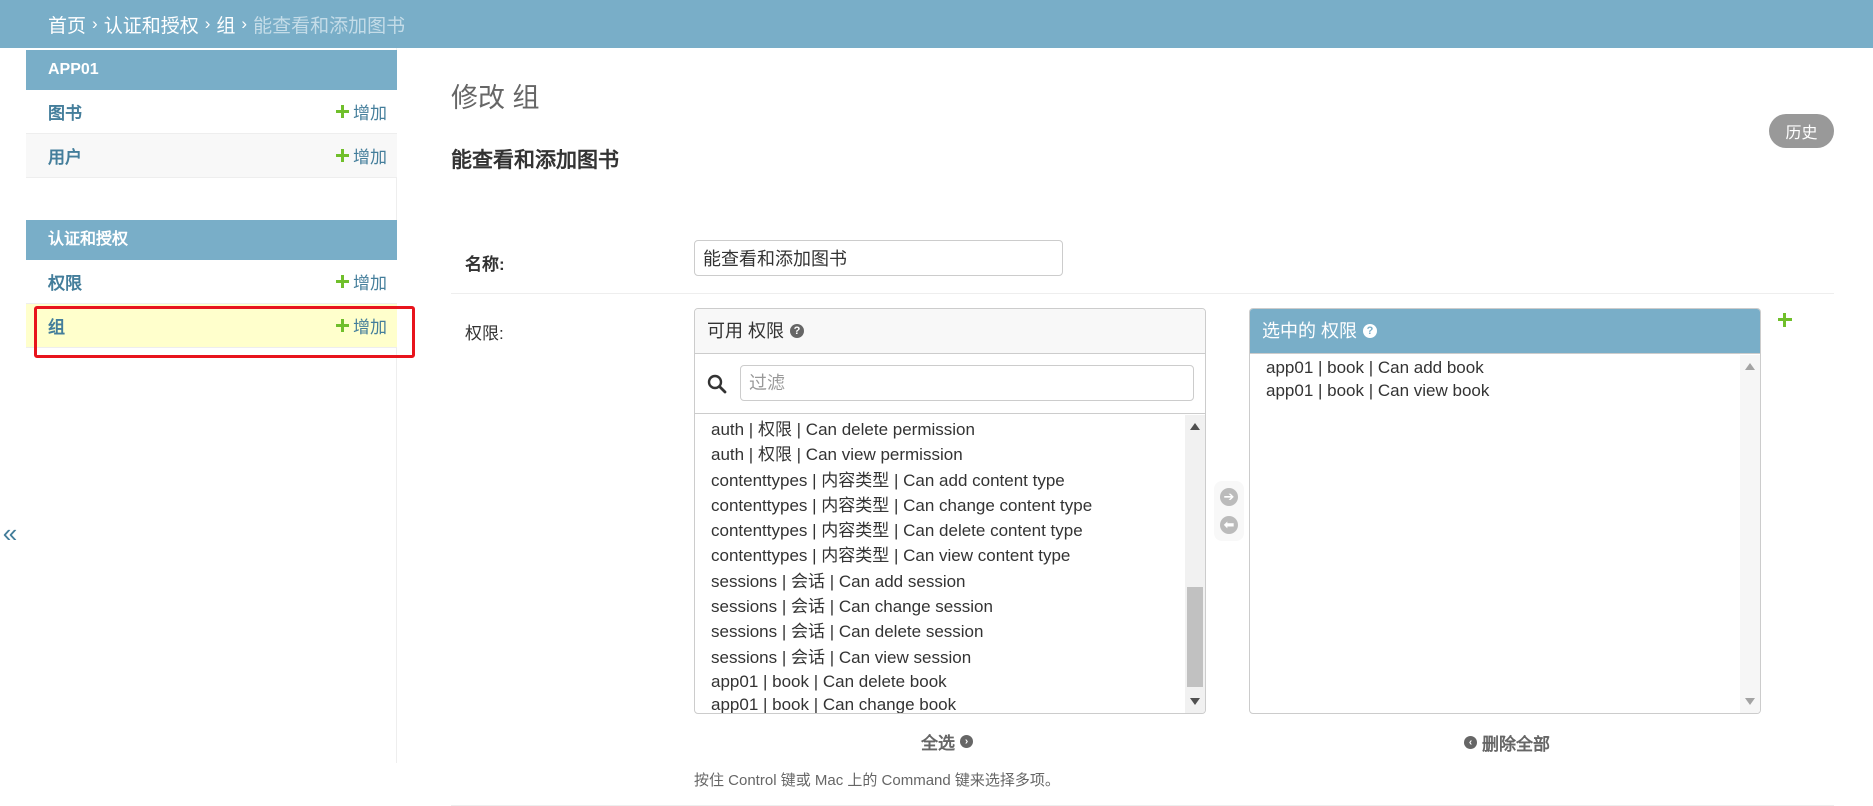  I want to click on sidebar-item-users-link: 用户, so click(65, 155).